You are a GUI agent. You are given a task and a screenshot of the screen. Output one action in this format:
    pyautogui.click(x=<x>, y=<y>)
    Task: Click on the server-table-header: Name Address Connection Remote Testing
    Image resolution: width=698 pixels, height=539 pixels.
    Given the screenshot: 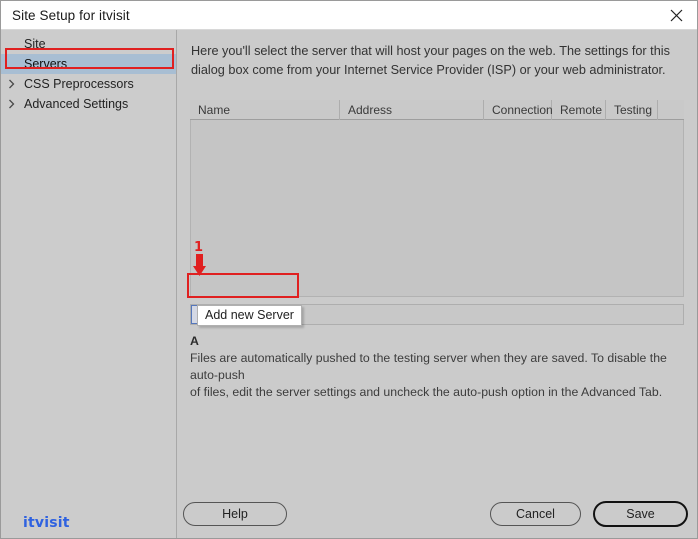 What is the action you would take?
    pyautogui.click(x=437, y=110)
    